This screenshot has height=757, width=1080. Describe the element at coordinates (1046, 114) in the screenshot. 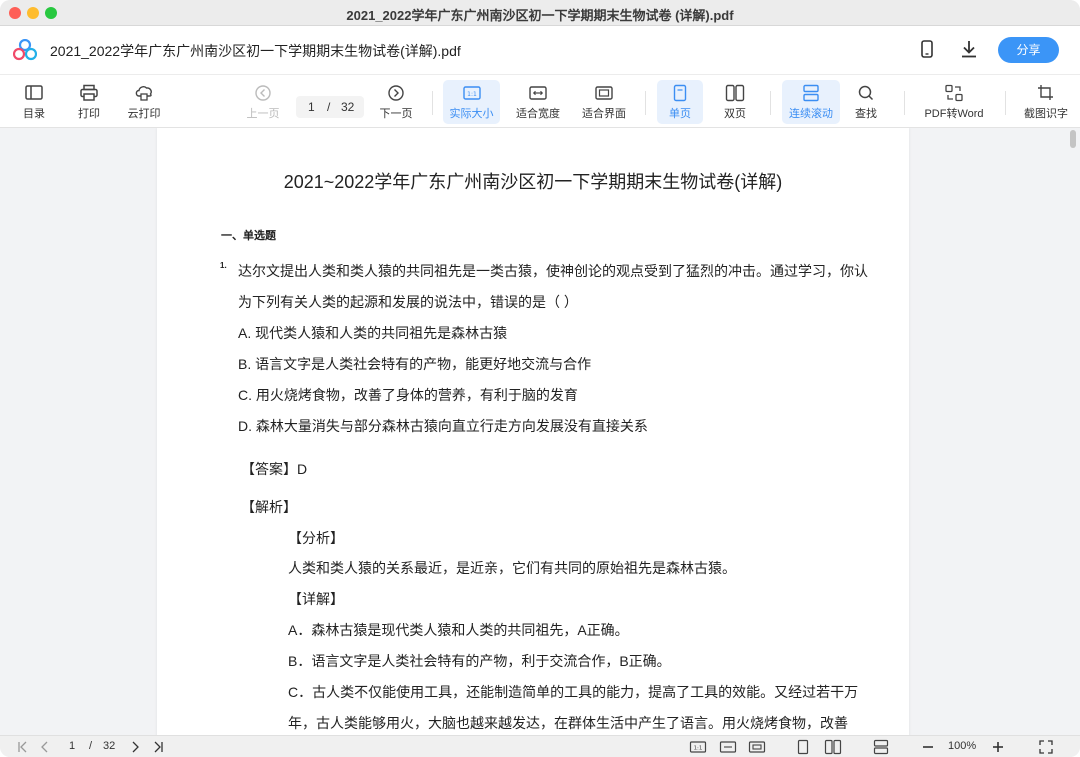

I see `screenshot-ocr-label: 截图识字` at that location.